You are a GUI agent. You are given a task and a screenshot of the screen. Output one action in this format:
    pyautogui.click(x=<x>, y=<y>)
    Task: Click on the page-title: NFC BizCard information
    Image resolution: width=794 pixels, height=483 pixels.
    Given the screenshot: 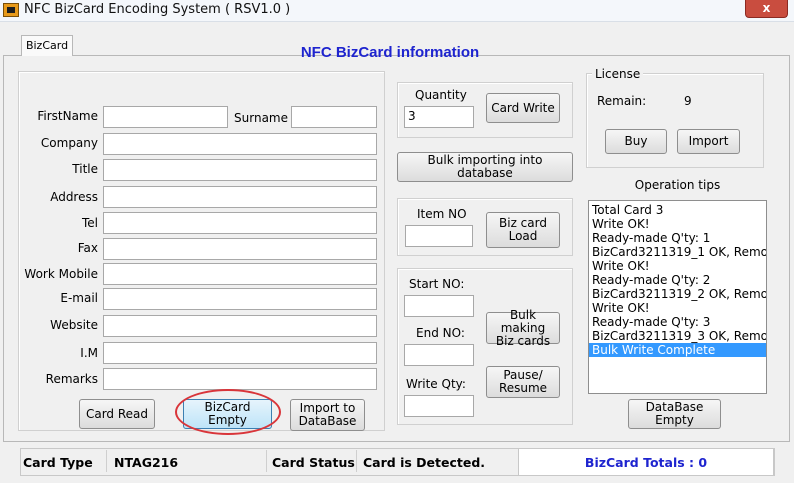 What is the action you would take?
    pyautogui.click(x=390, y=52)
    